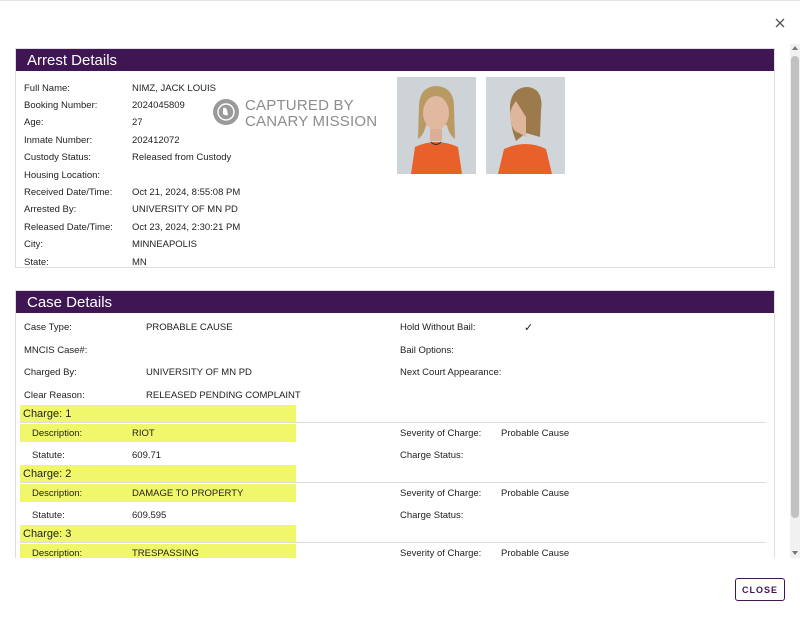 This screenshot has height=619, width=800. What do you see at coordinates (185, 209) in the screenshot?
I see `arrested-by-value: UNIVERSITY OF MN PD` at bounding box center [185, 209].